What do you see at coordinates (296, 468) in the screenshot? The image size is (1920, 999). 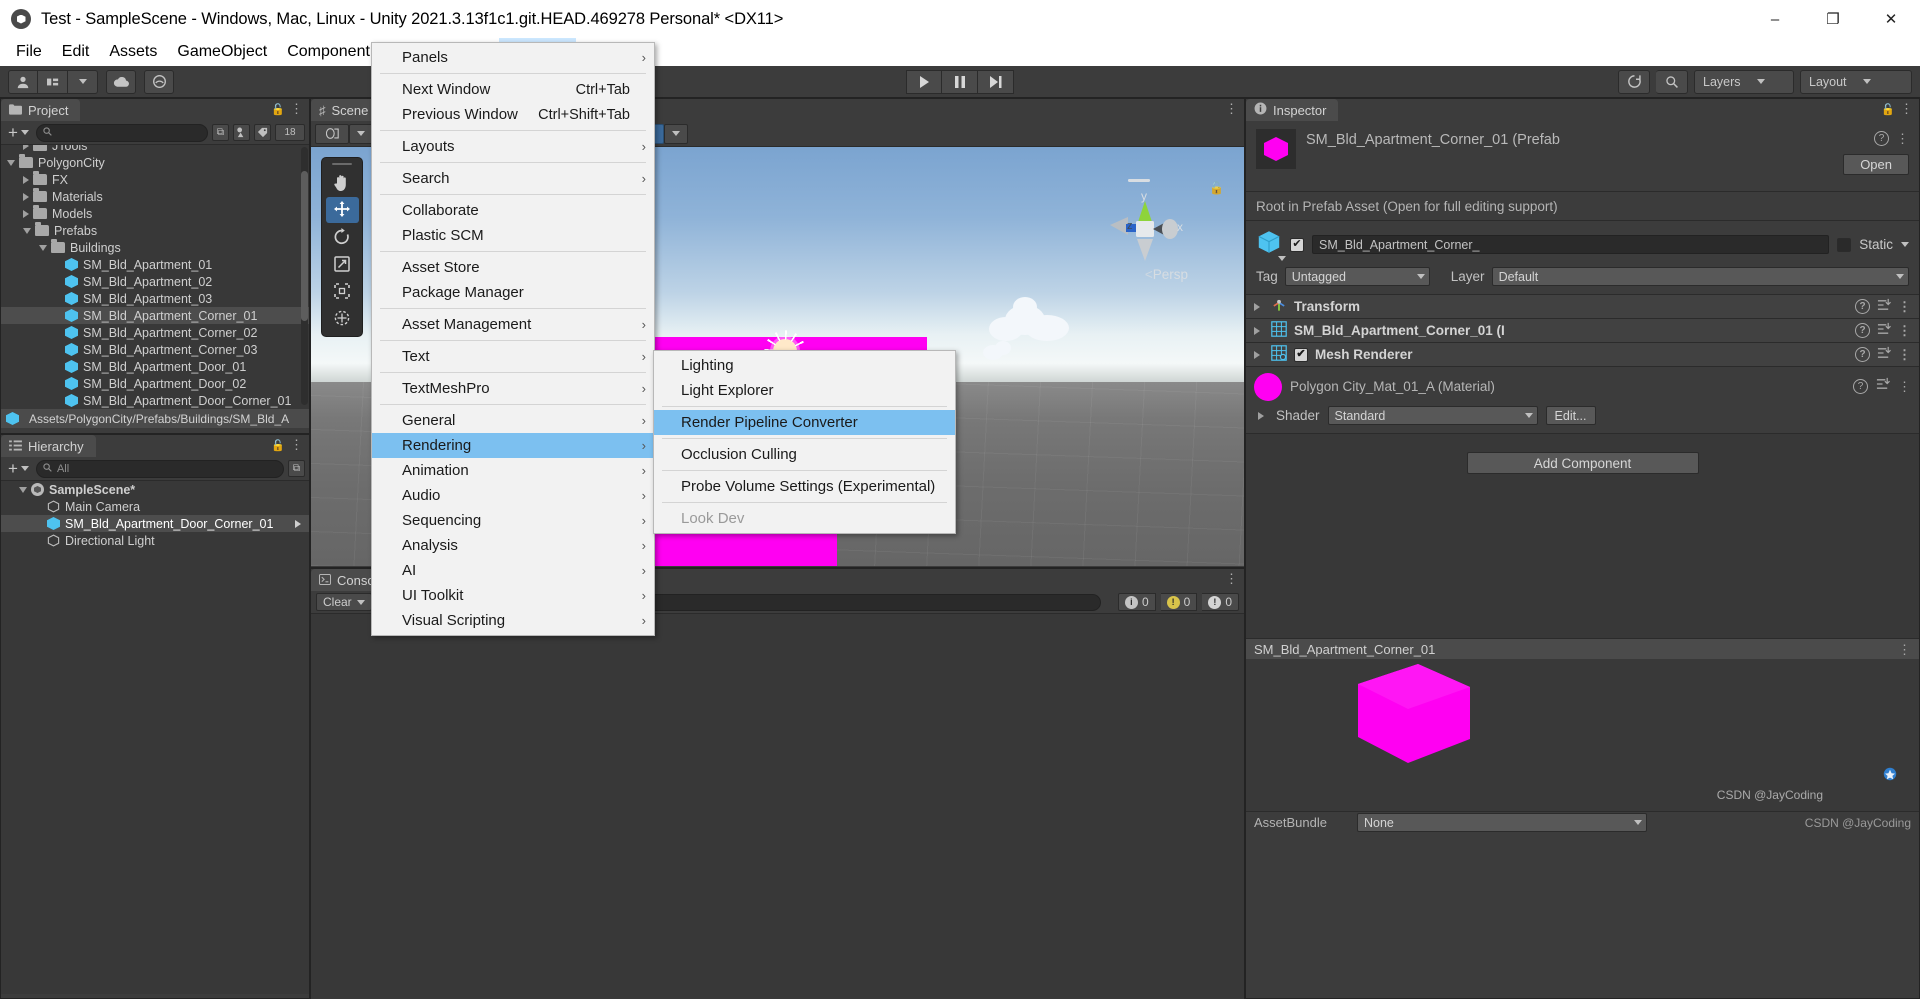 I see `hierarchy-search-expand-icon: ⧉` at bounding box center [296, 468].